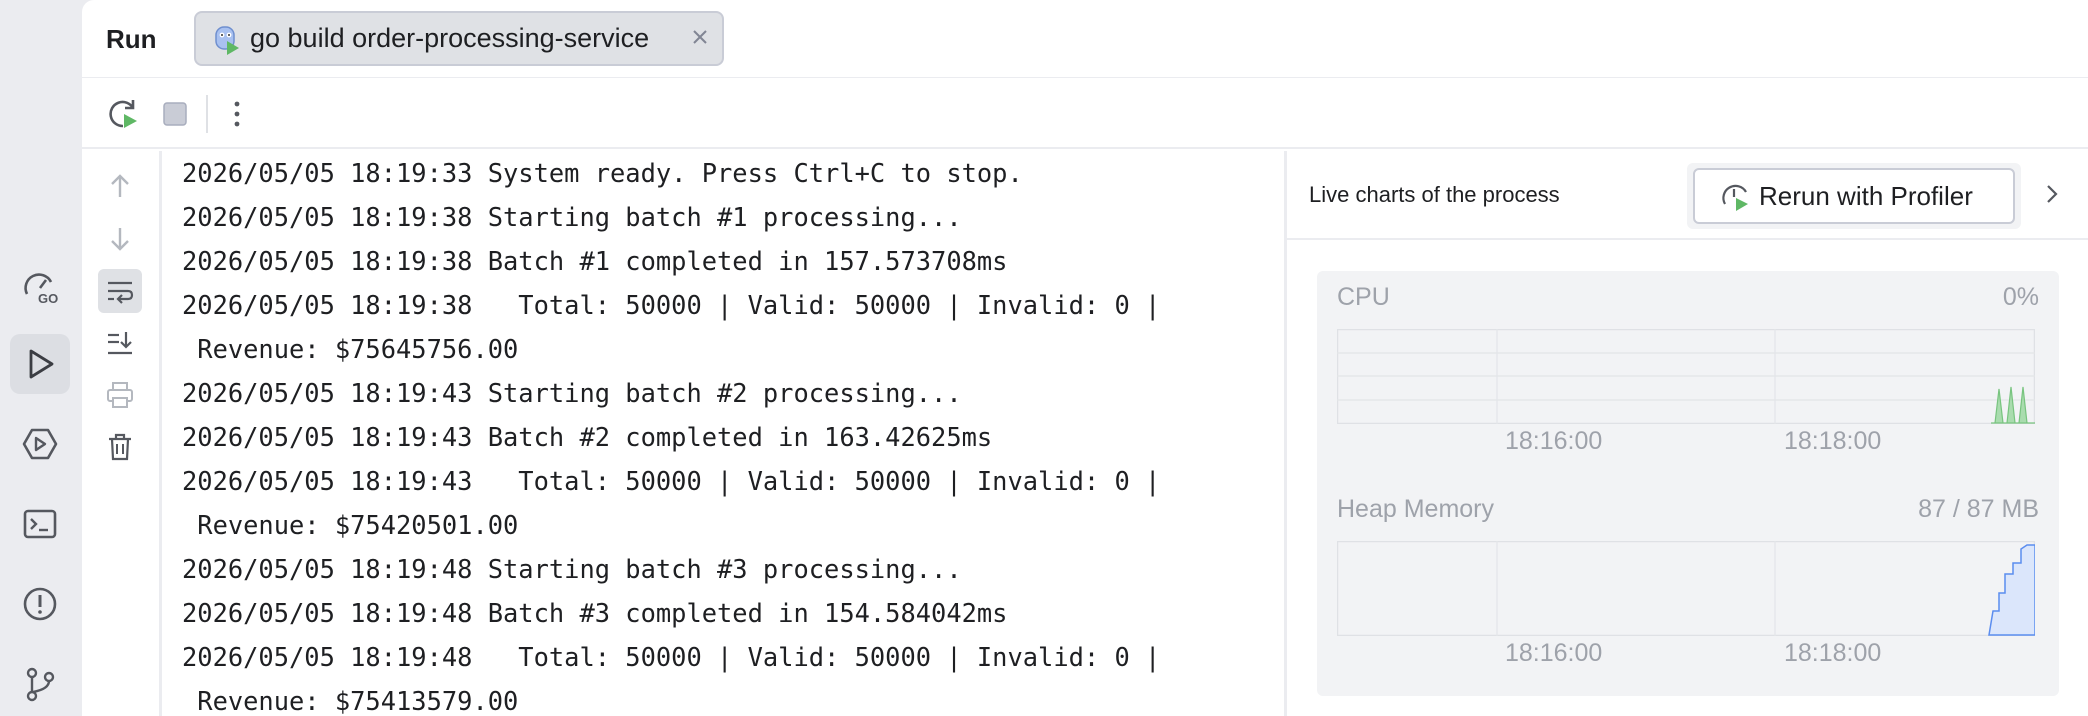 The width and height of the screenshot is (2088, 716). Describe the element at coordinates (1415, 509) in the screenshot. I see `heap-chart-label: Heap Memory` at that location.